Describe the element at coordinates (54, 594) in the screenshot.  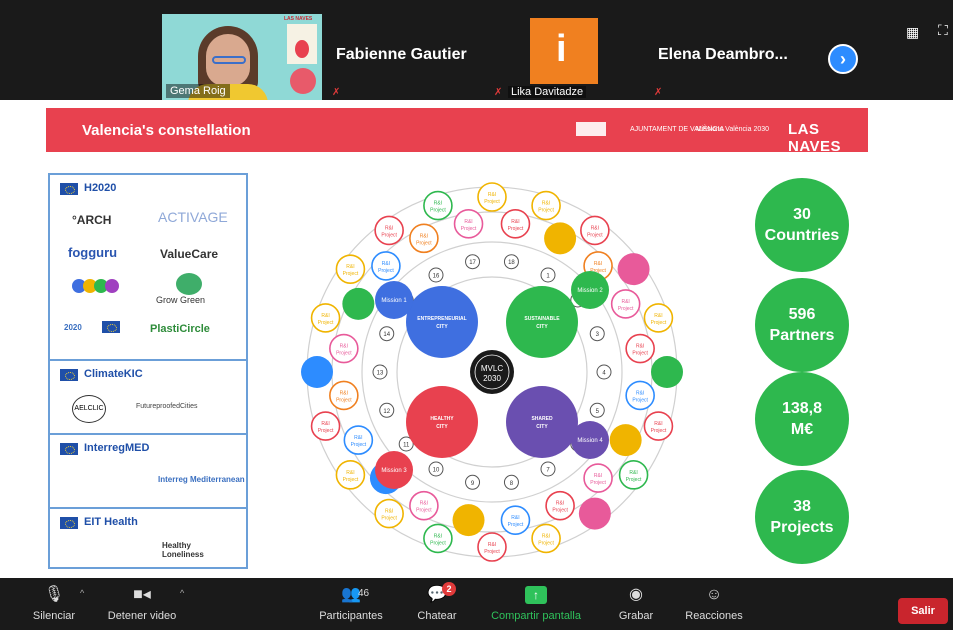
I see `microphone-icon: 🎙` at that location.